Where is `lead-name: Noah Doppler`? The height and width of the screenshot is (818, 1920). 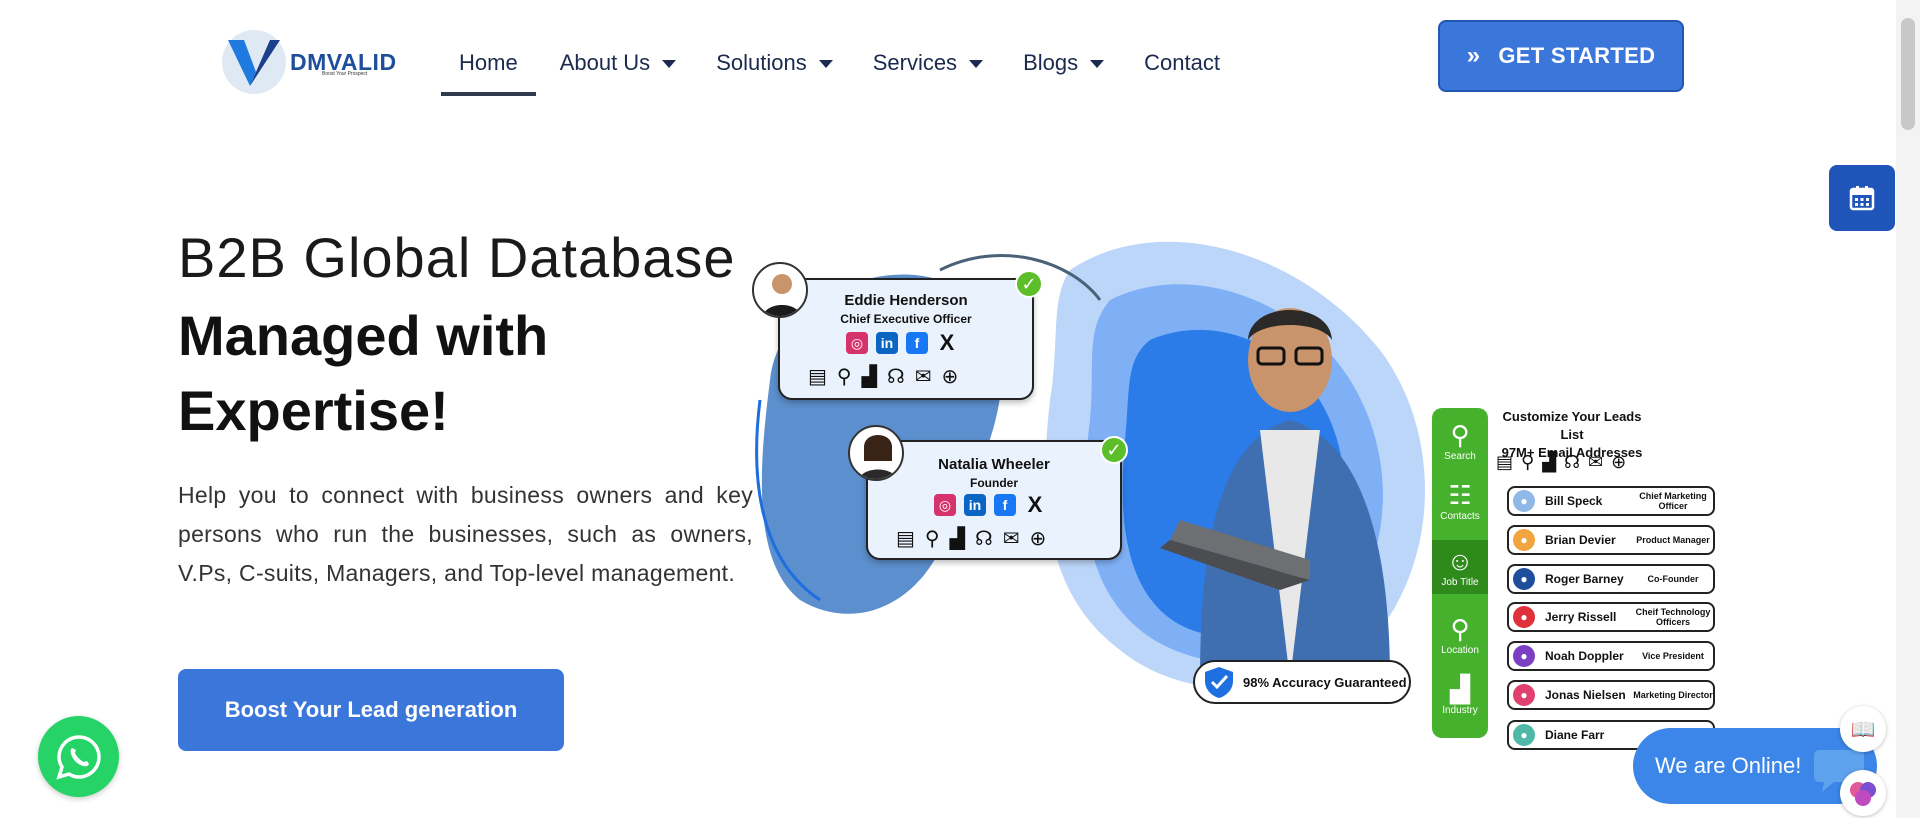
lead-name: Noah Doppler is located at coordinates (1584, 656).